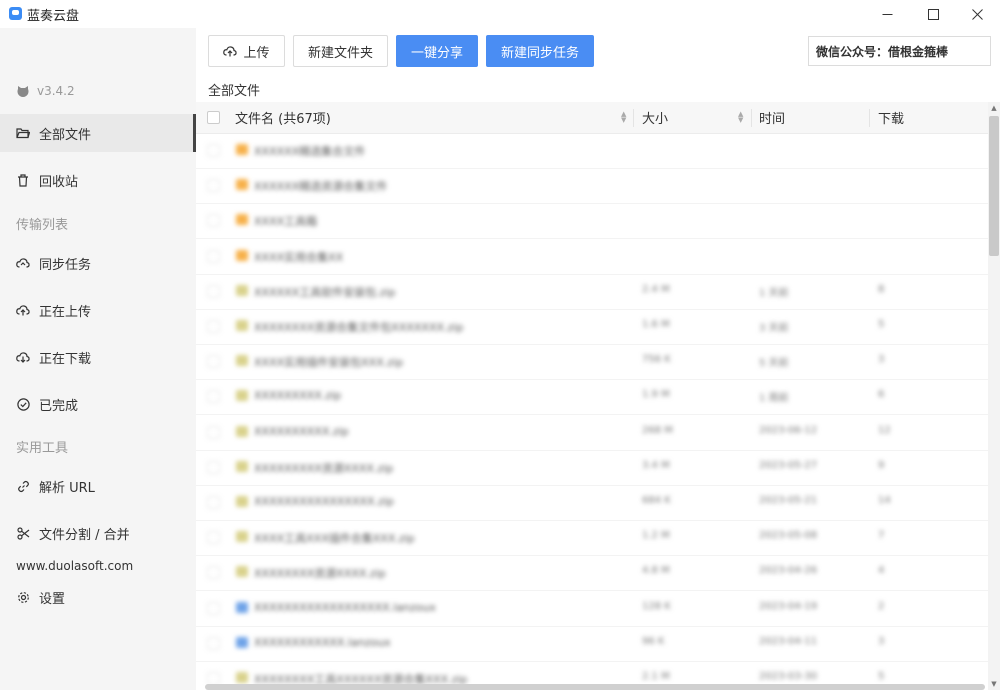  I want to click on column-header-download: 下载, so click(891, 117).